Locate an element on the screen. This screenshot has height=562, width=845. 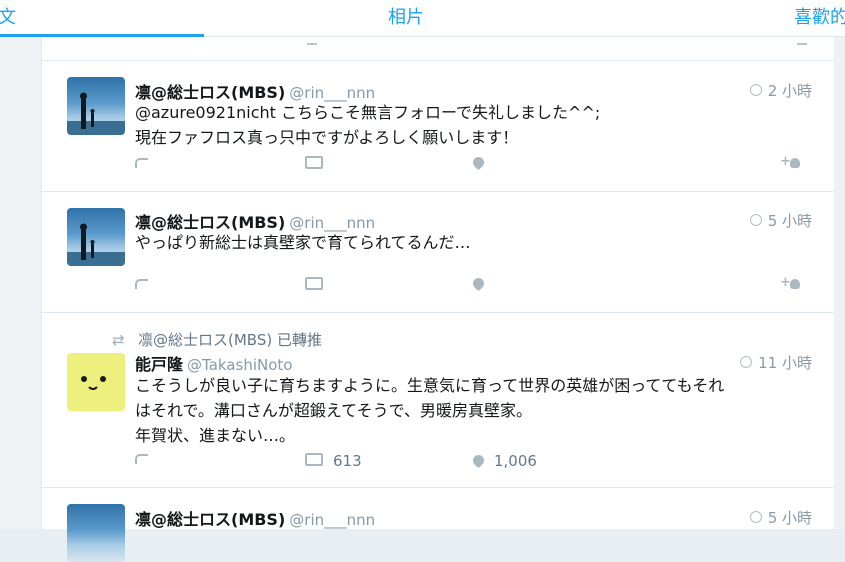
like-count: 1,006 is located at coordinates (515, 461).